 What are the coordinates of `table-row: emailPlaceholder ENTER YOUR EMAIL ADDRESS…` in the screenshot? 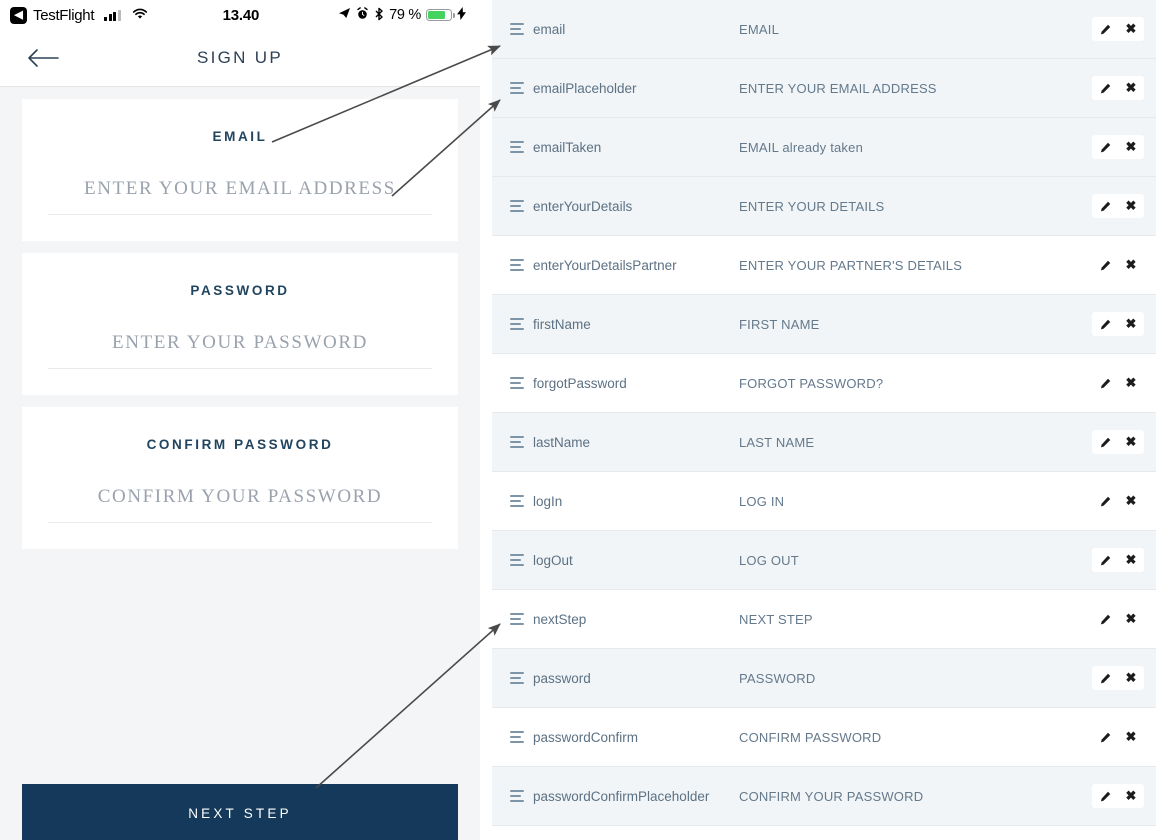 It's located at (824, 88).